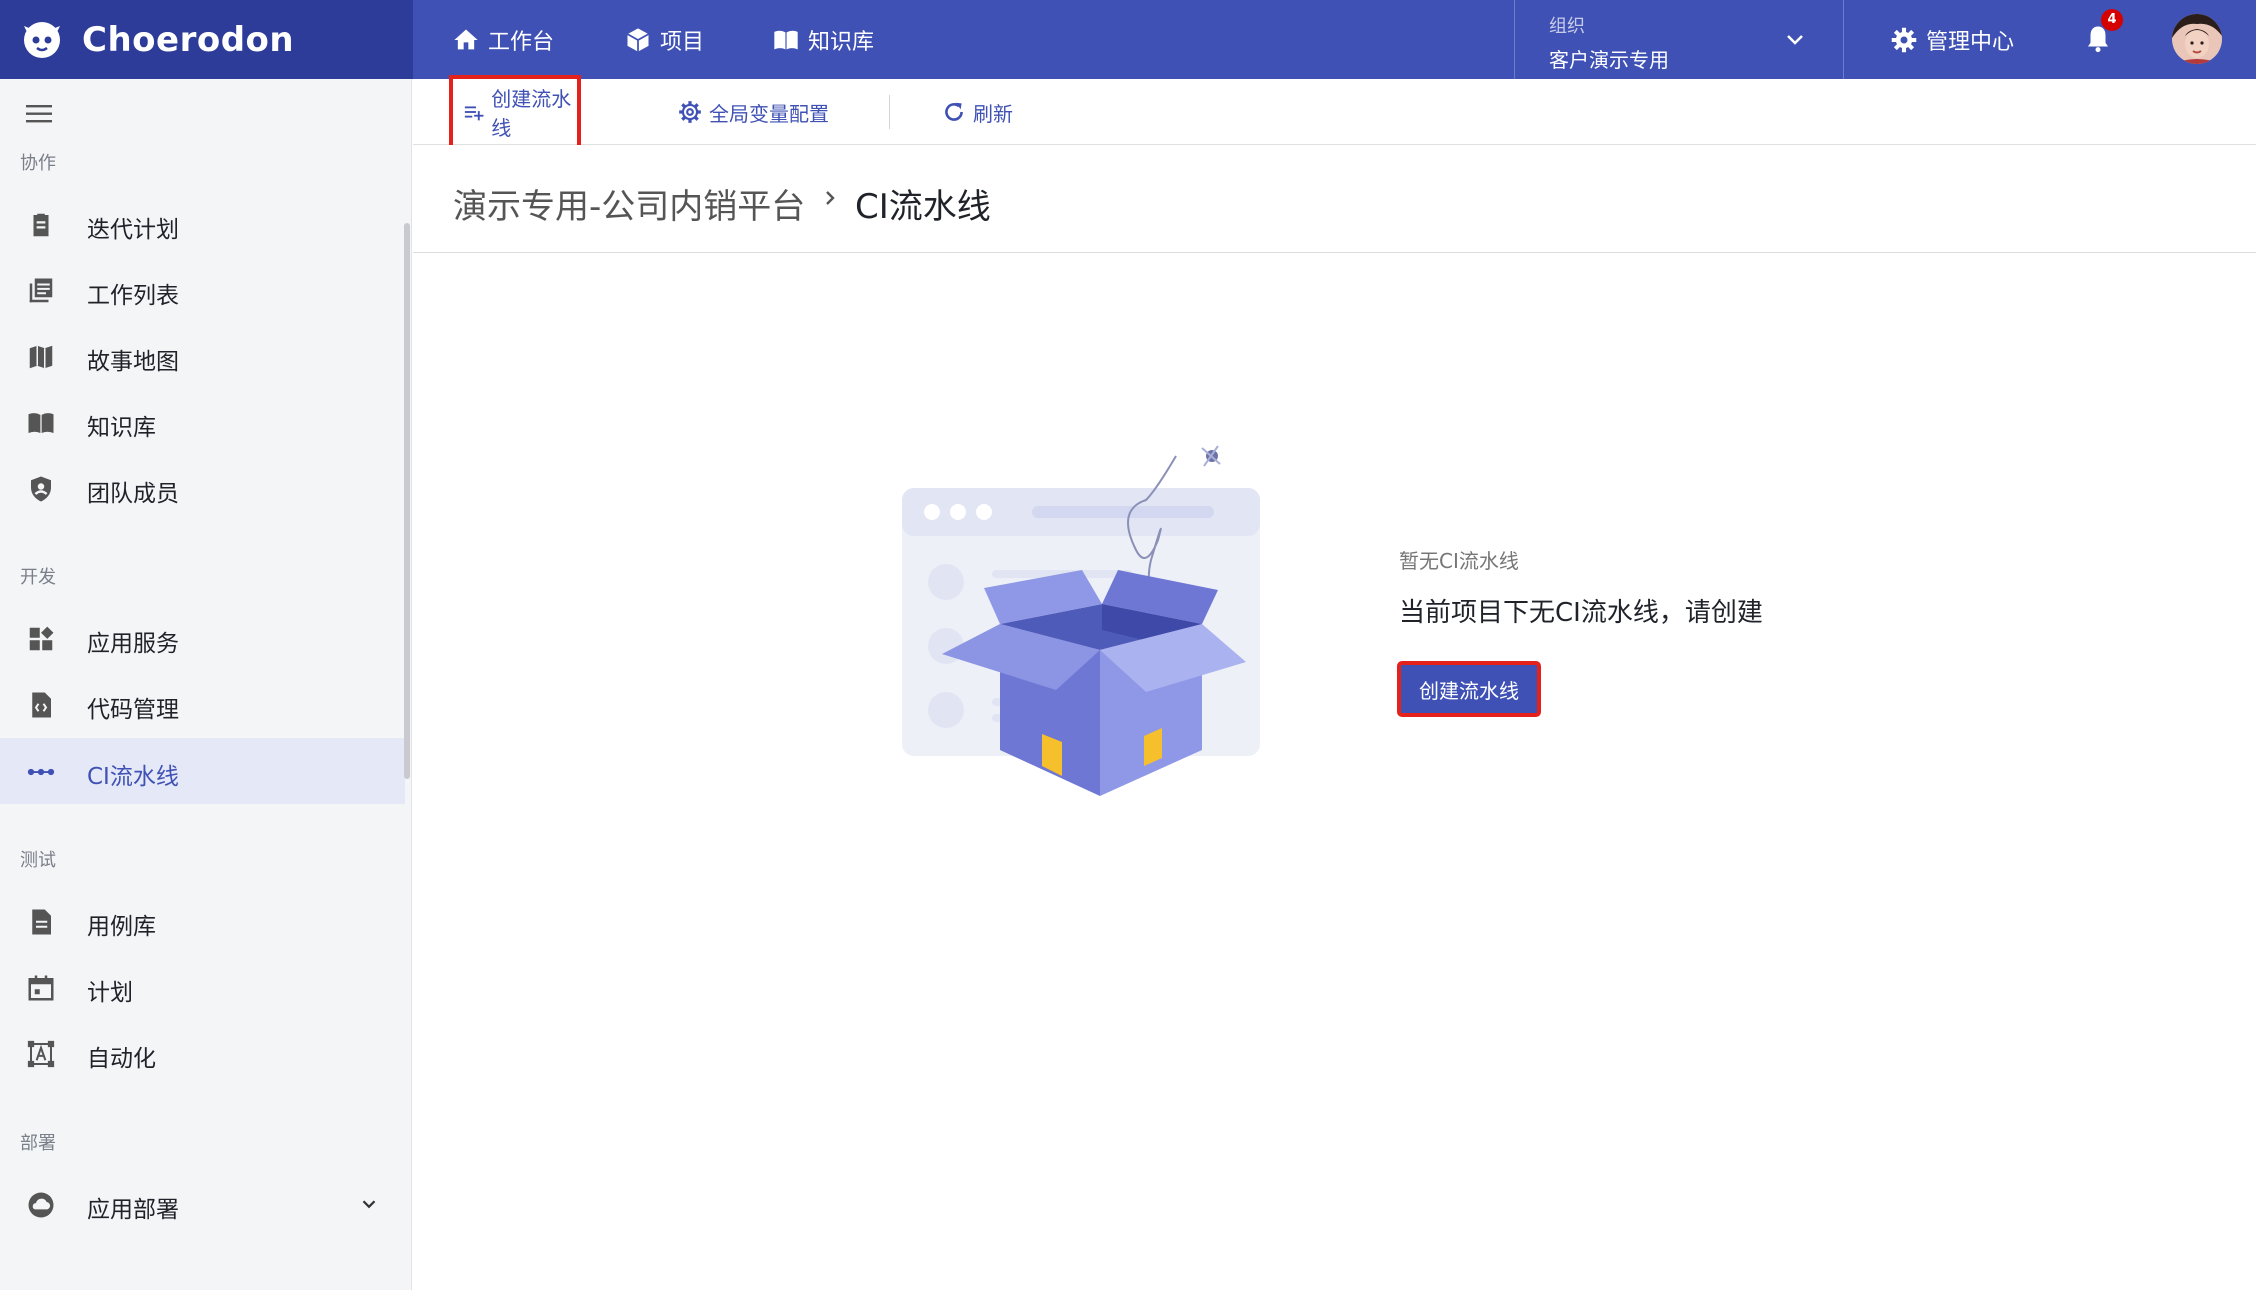  What do you see at coordinates (121, 428) in the screenshot?
I see `sidebar-item-label: 知识库` at bounding box center [121, 428].